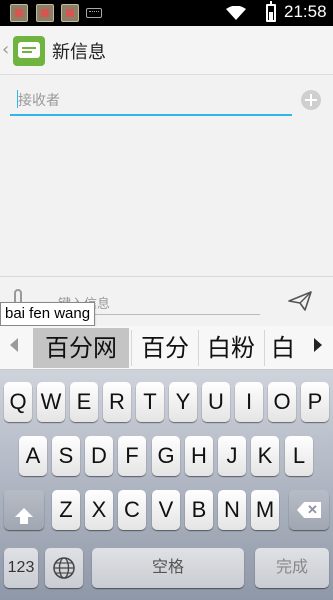 The image size is (333, 600). What do you see at coordinates (132, 510) in the screenshot?
I see `key-c: C` at bounding box center [132, 510].